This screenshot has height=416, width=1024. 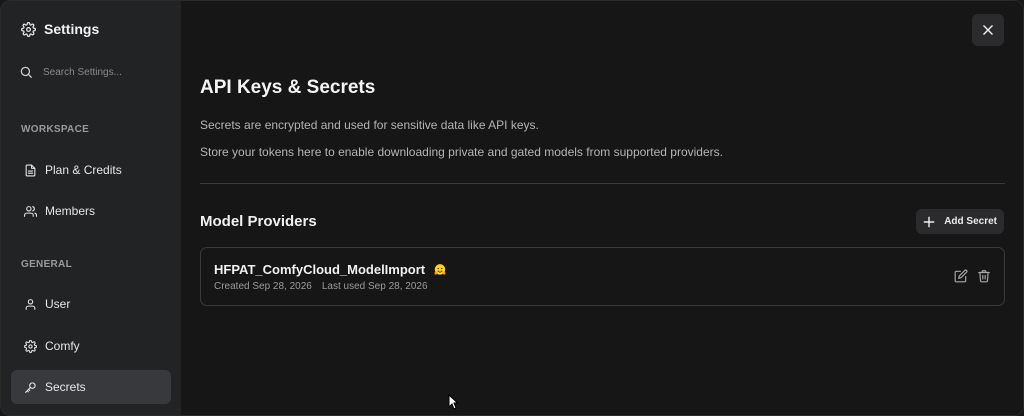 I want to click on last-used-date: Last used Sep 28, 2026, so click(x=374, y=286).